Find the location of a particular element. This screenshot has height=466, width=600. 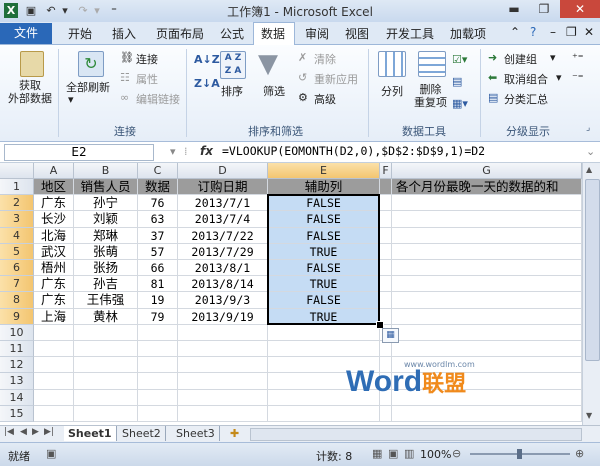

reapply-button: 重新应用 is located at coordinates (336, 79).